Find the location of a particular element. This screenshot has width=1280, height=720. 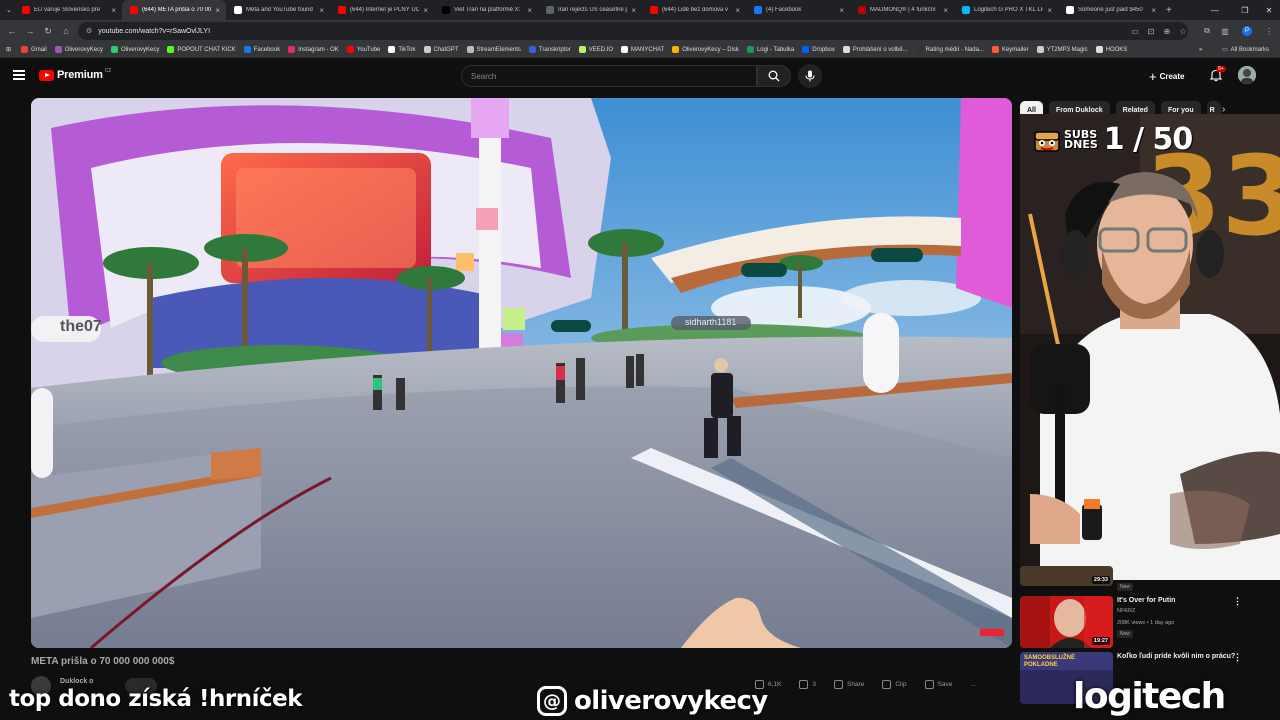

list-item: 29:33 New is located at coordinates (1150, 579).